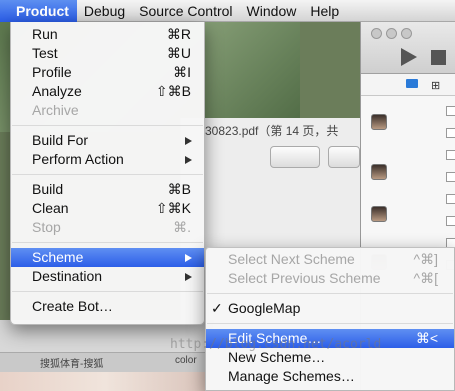 The image size is (455, 391). I want to click on page-content-strip, so click(105, 381).